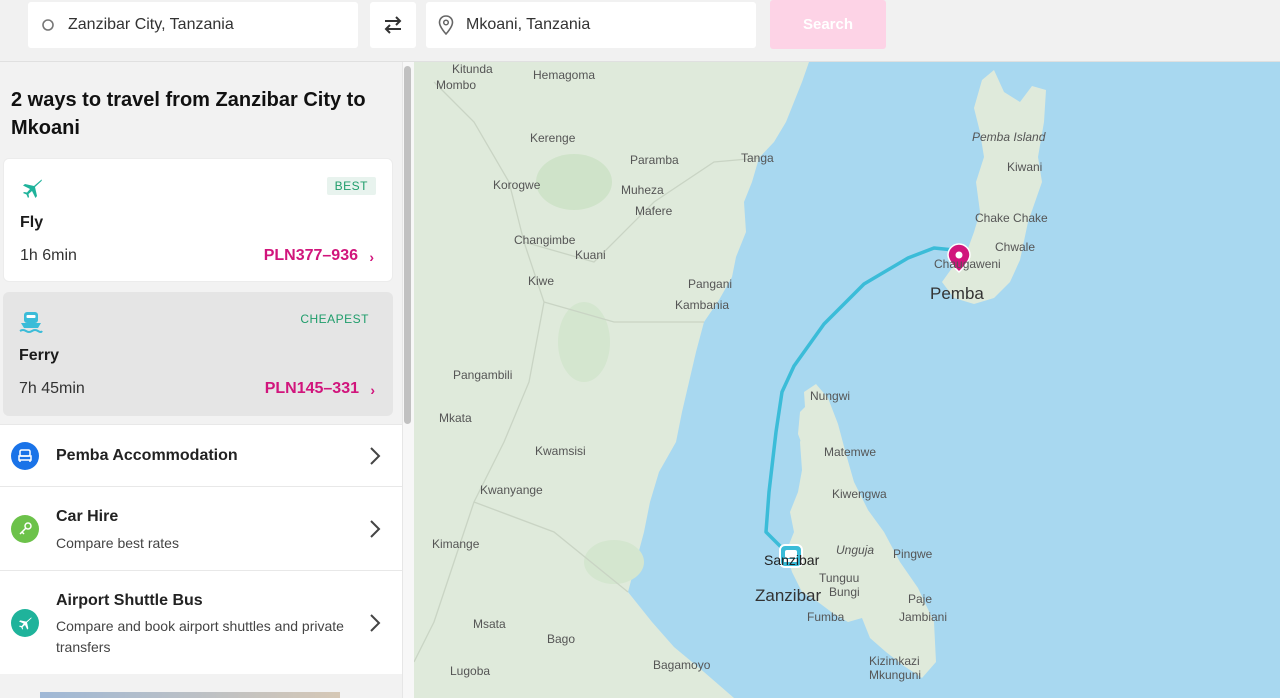  I want to click on place-label: Bungi, so click(844, 592).